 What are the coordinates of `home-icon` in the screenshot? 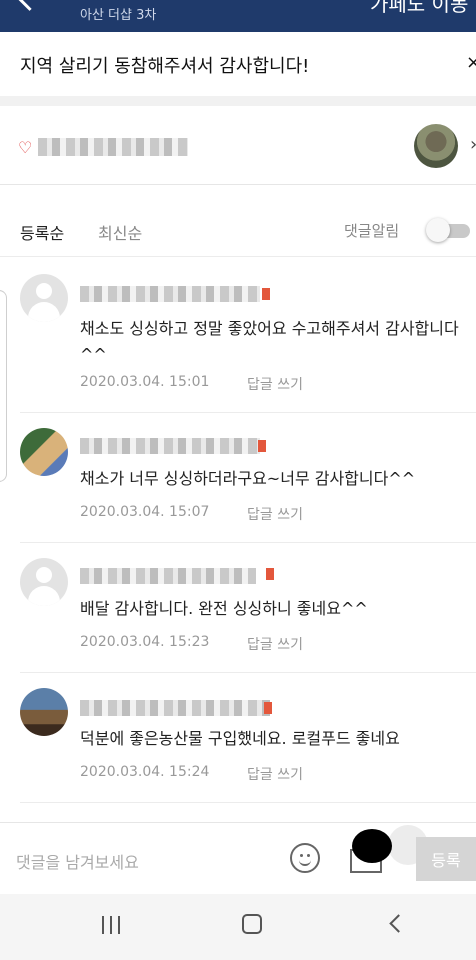 It's located at (252, 924).